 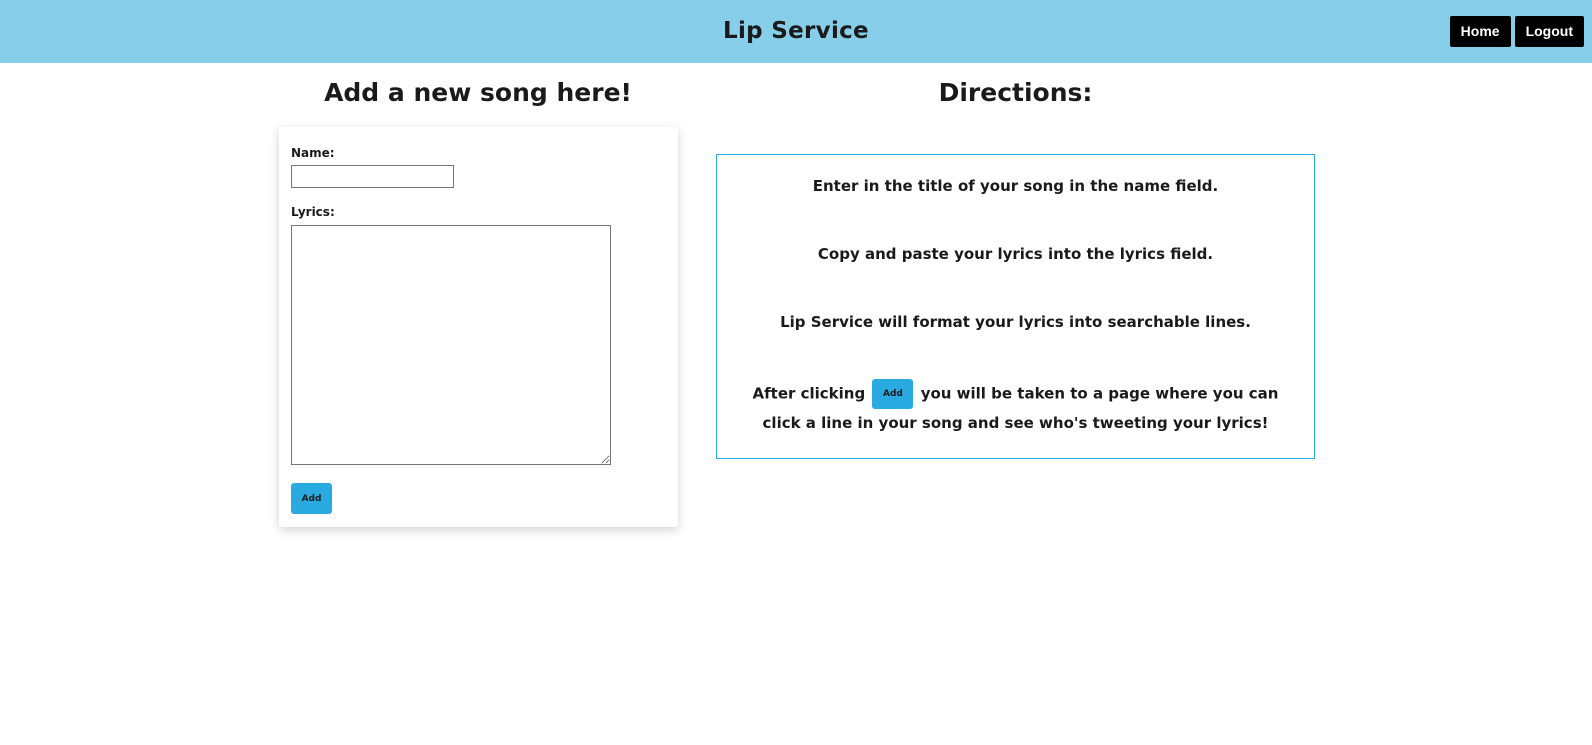 I want to click on nav-buttons: Home Logout, so click(x=1516, y=31).